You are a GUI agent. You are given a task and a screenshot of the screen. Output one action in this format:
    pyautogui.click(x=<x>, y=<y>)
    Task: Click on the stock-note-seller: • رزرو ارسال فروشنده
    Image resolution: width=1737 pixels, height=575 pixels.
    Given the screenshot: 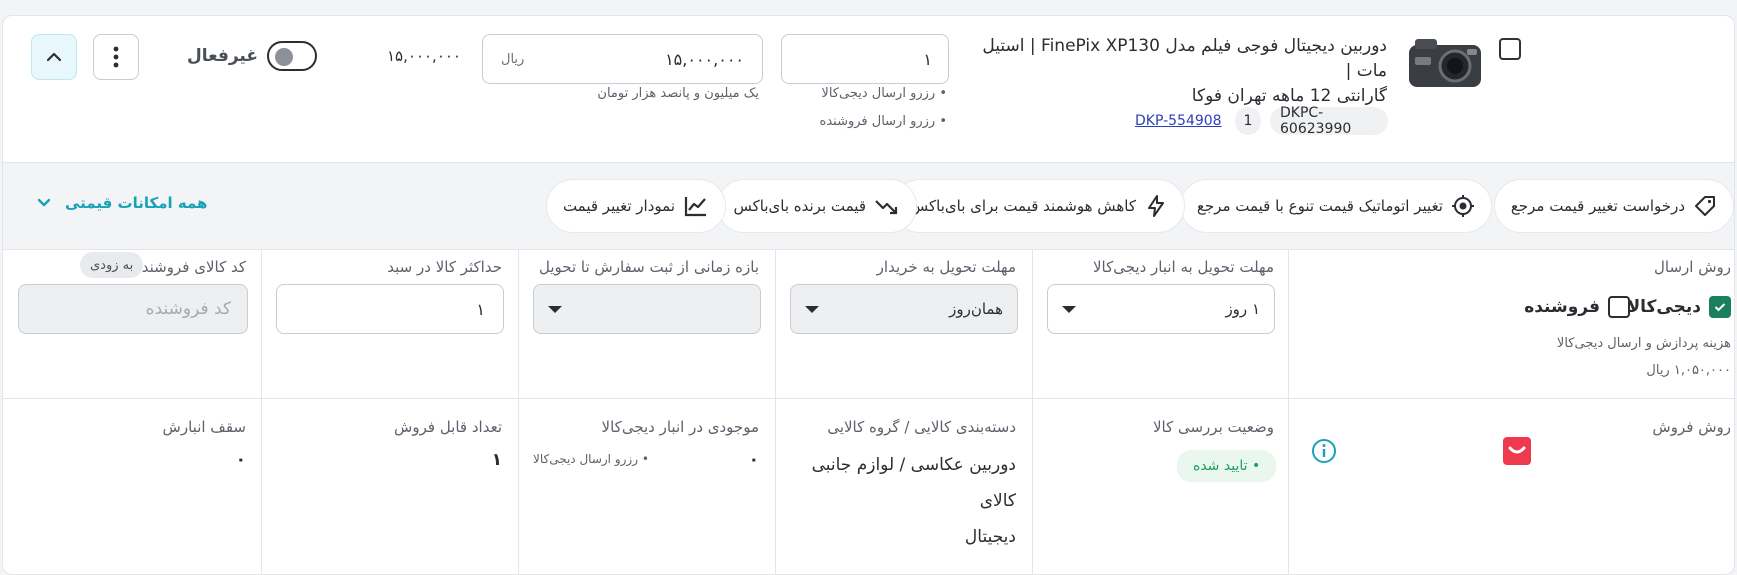 What is the action you would take?
    pyautogui.click(x=883, y=121)
    